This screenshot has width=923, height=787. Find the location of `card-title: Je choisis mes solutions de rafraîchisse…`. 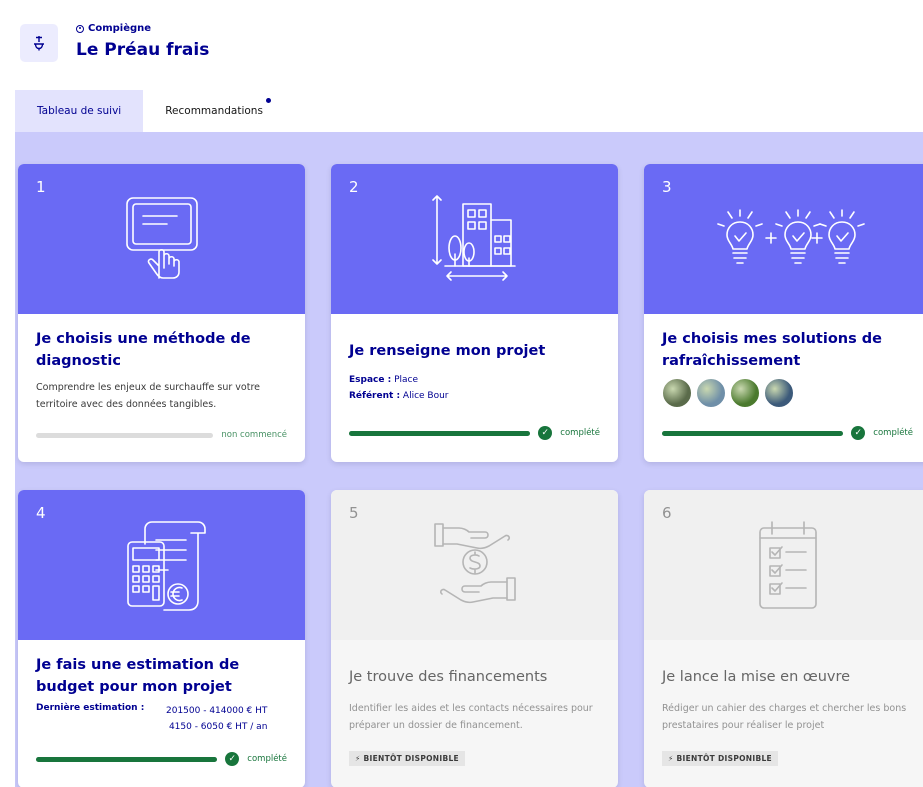

card-title: Je choisis mes solutions de rafraîchisse… is located at coordinates (772, 350).